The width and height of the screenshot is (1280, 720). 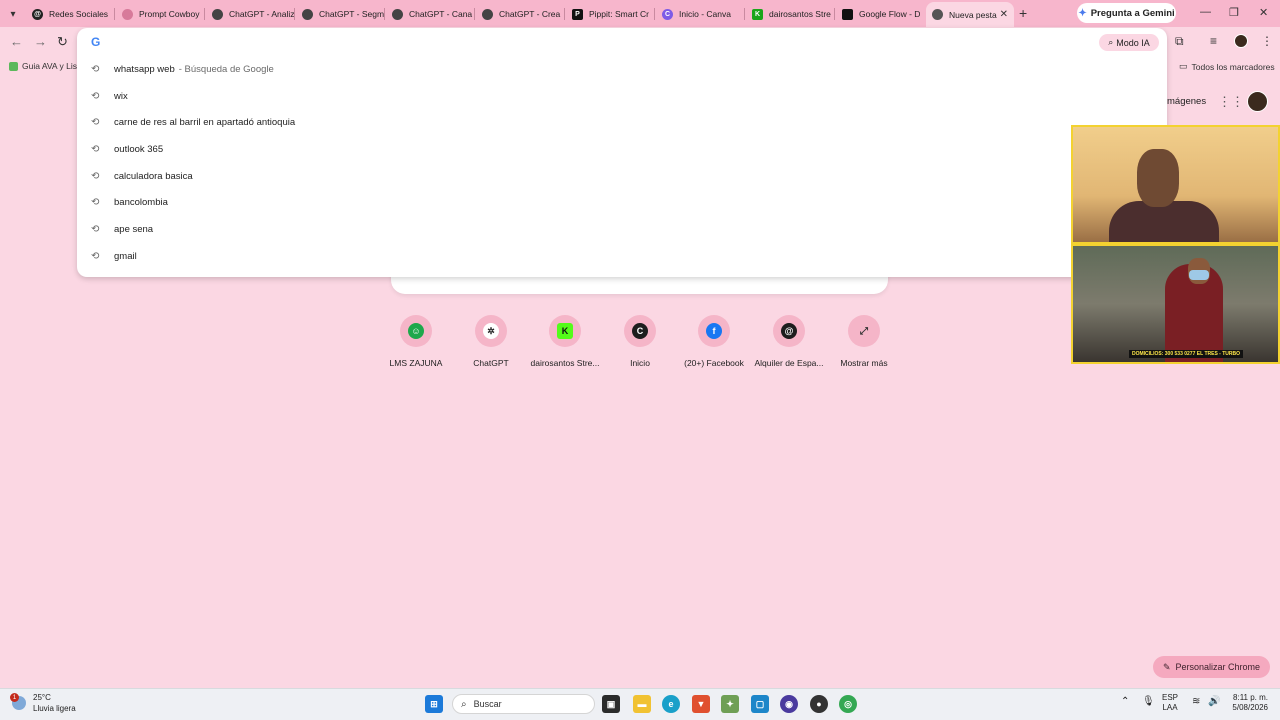 What do you see at coordinates (714, 341) in the screenshot?
I see `shortcut-facebook: f (20+) Facebook` at bounding box center [714, 341].